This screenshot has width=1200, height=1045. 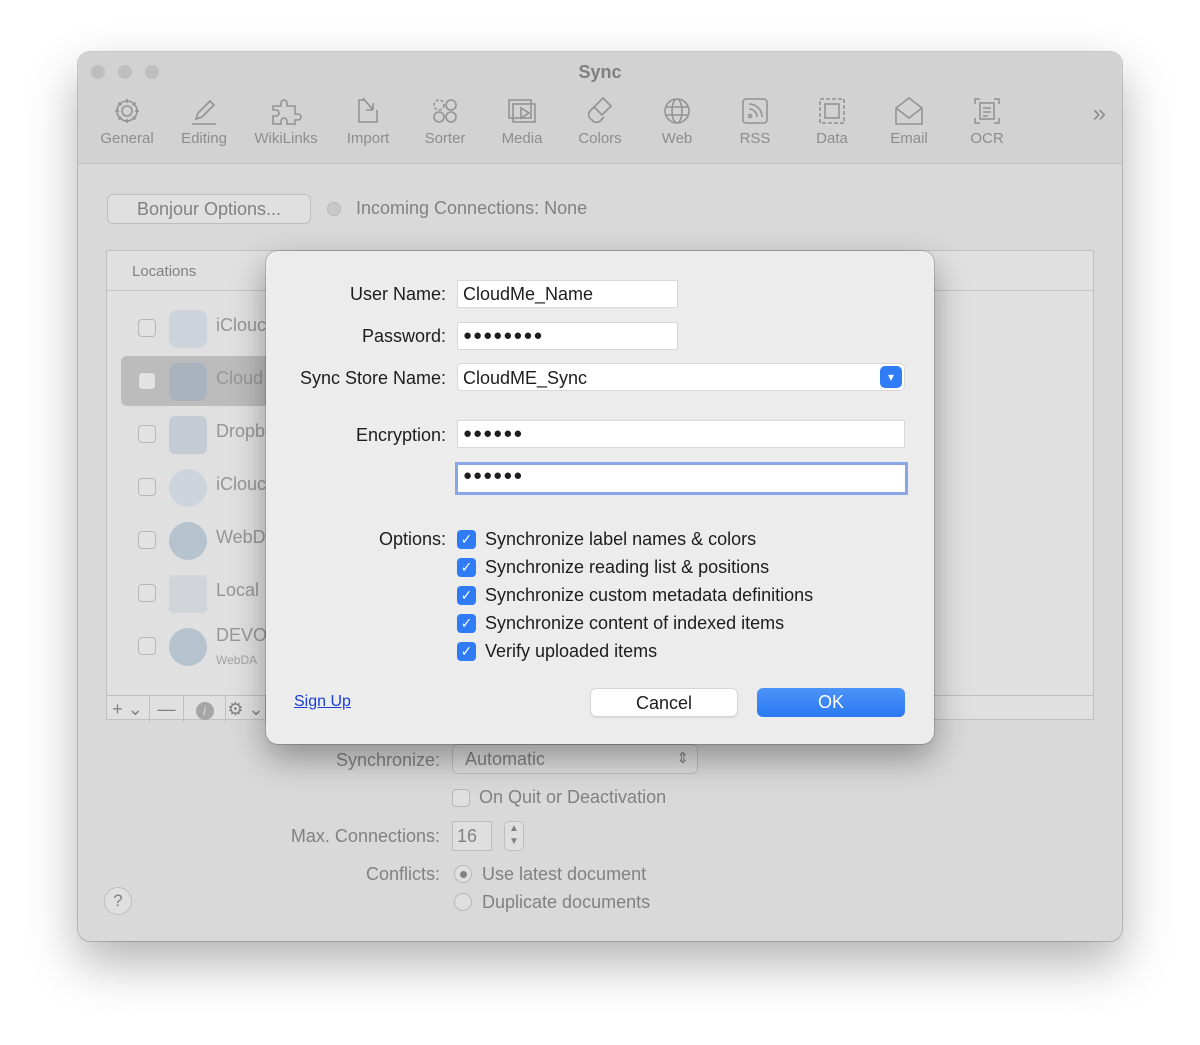 I want to click on toolbar-media: Media, so click(x=522, y=120).